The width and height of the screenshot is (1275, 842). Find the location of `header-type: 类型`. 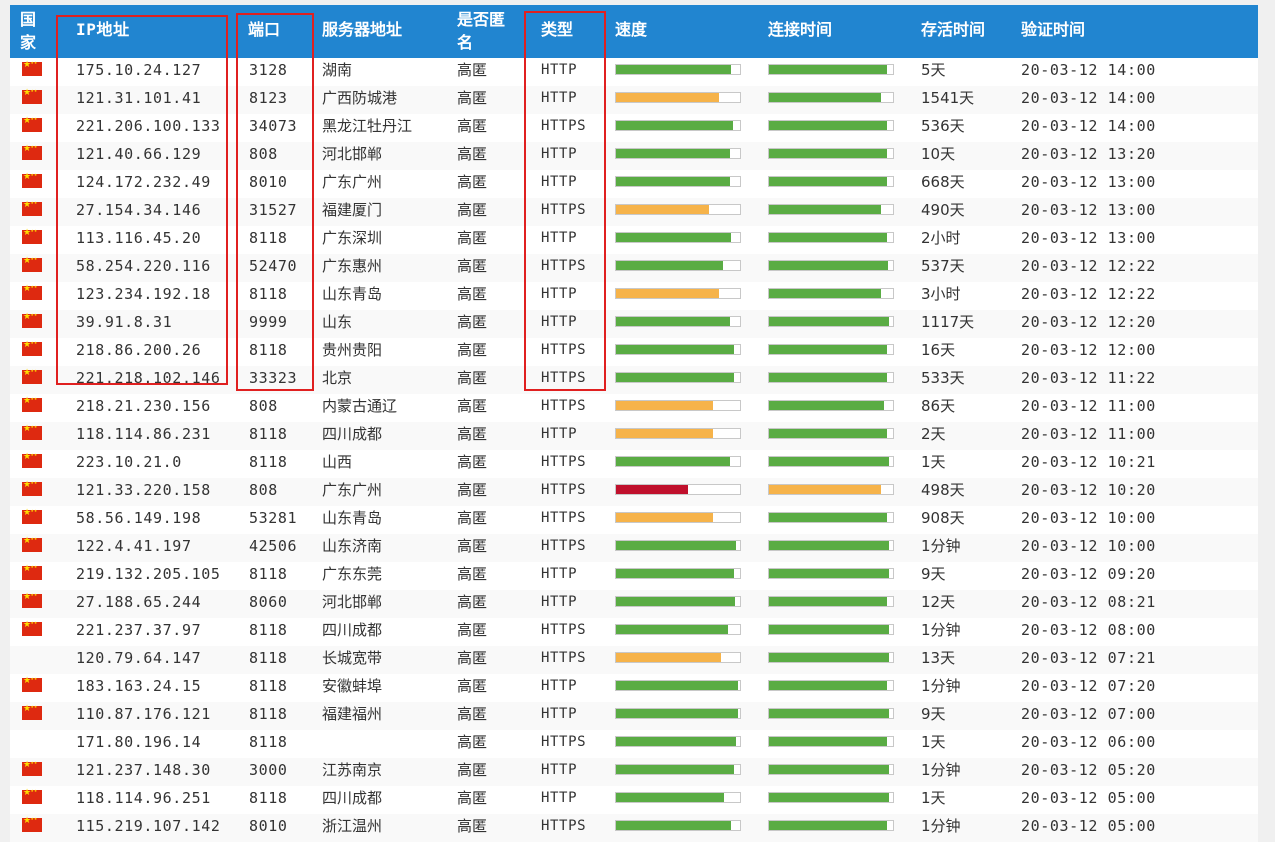

header-type: 类型 is located at coordinates (557, 29).